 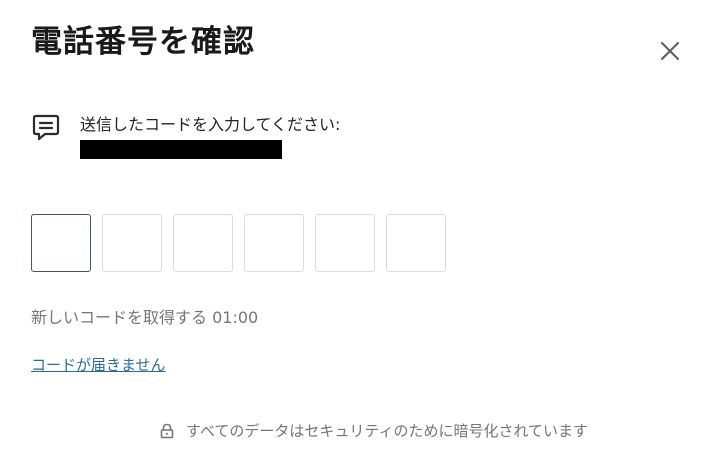 I want to click on close-button, so click(x=670, y=51).